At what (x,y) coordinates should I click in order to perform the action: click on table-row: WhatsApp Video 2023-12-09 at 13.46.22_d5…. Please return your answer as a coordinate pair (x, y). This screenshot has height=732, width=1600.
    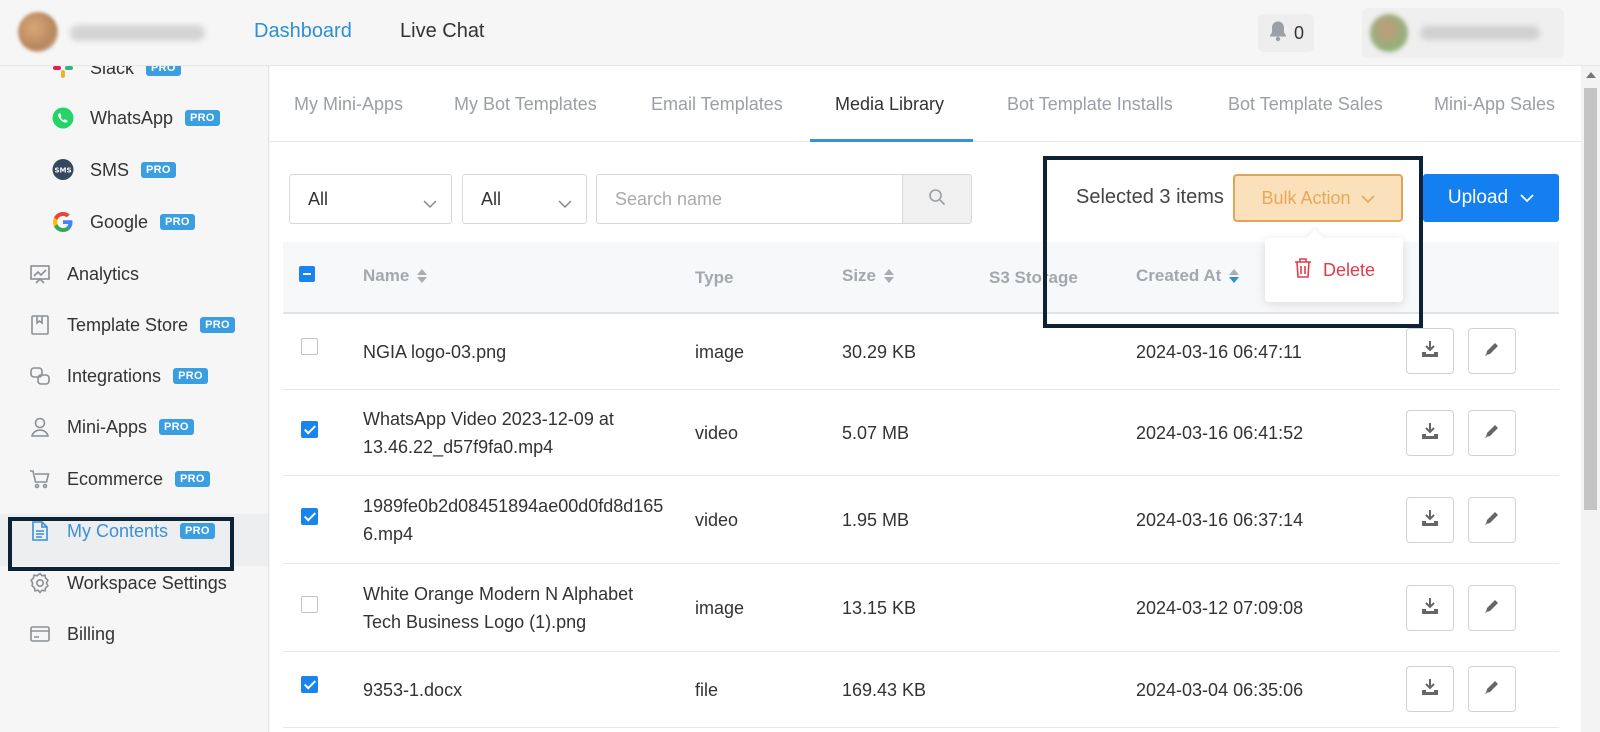
    Looking at the image, I should click on (921, 433).